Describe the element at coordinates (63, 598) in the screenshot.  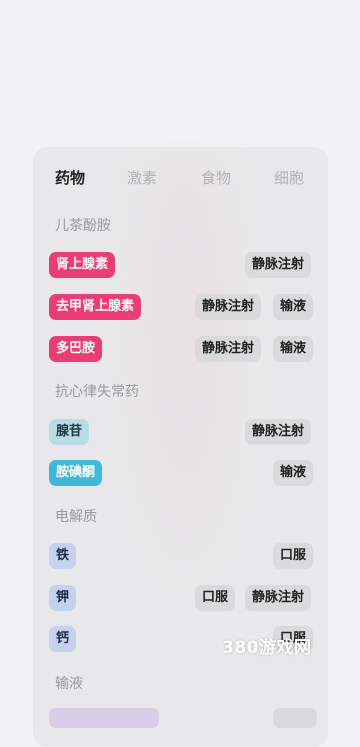
I see `drug-chip-potassium: 钾` at that location.